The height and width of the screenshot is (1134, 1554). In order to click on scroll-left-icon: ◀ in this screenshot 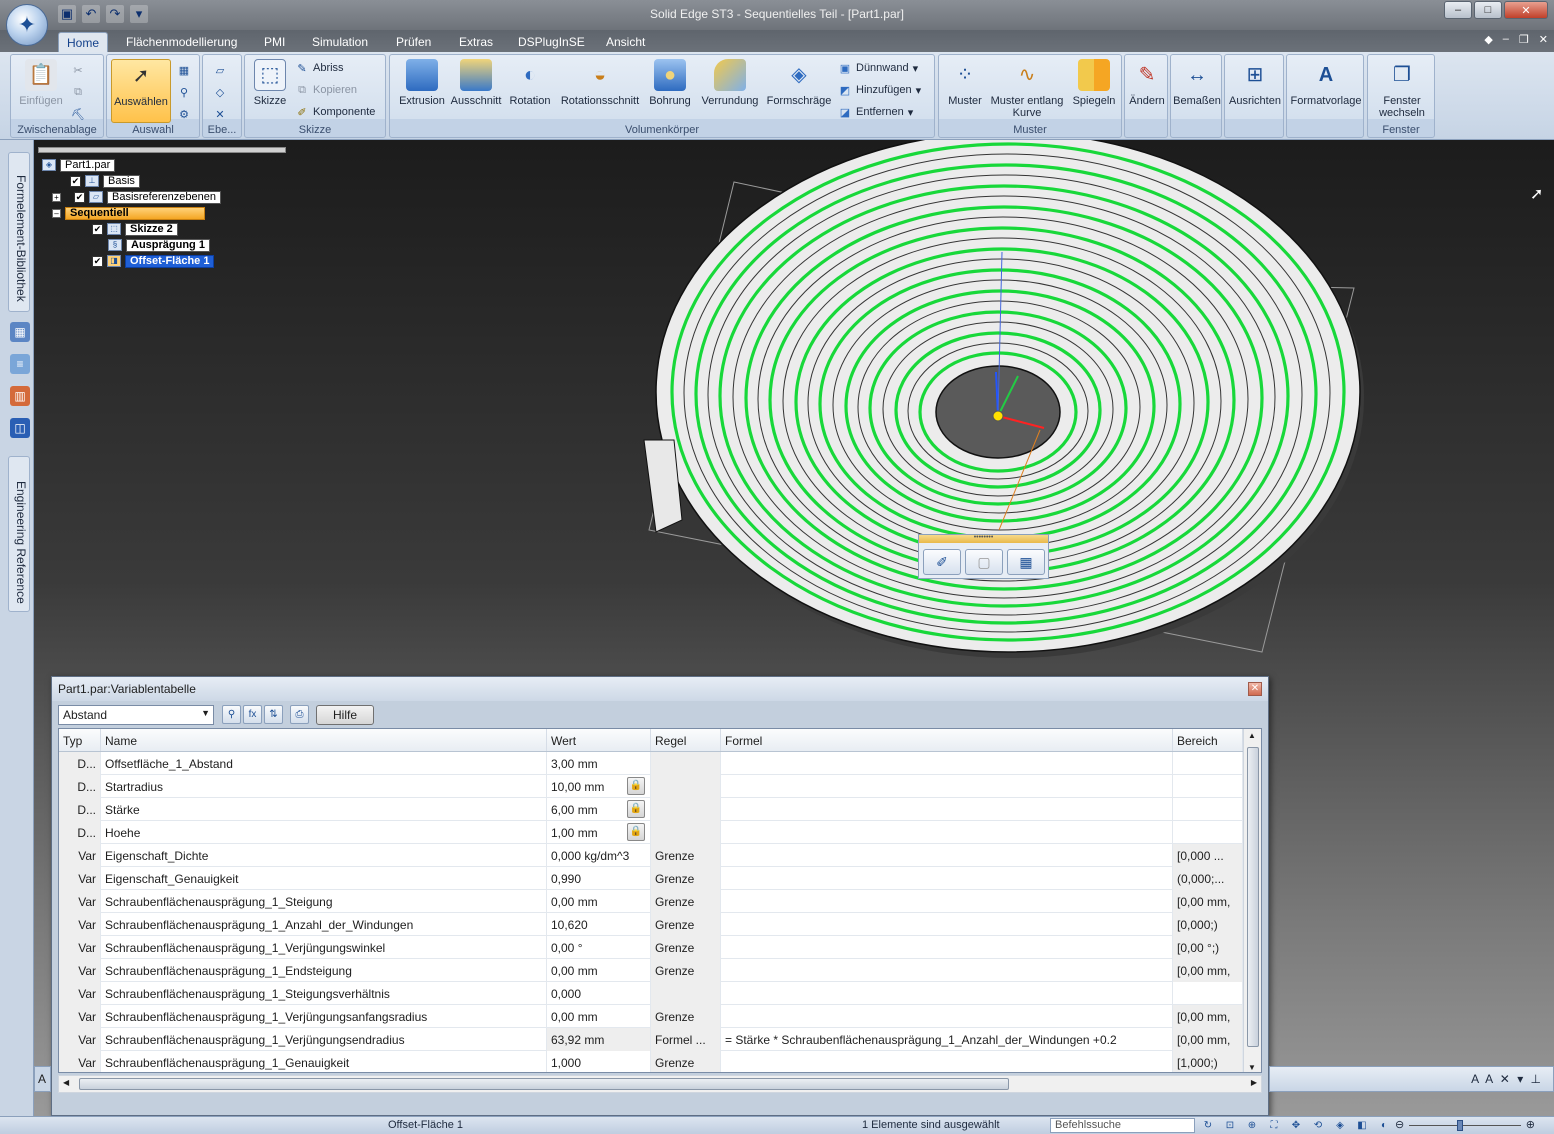, I will do `click(66, 1082)`.